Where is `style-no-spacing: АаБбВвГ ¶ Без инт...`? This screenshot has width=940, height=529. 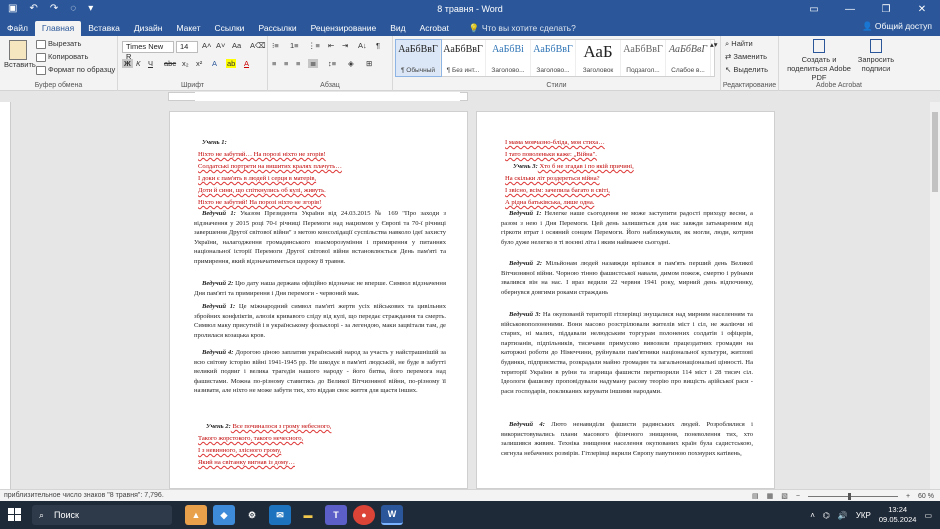 style-no-spacing: АаБбВвГ ¶ Без инт... is located at coordinates (463, 58).